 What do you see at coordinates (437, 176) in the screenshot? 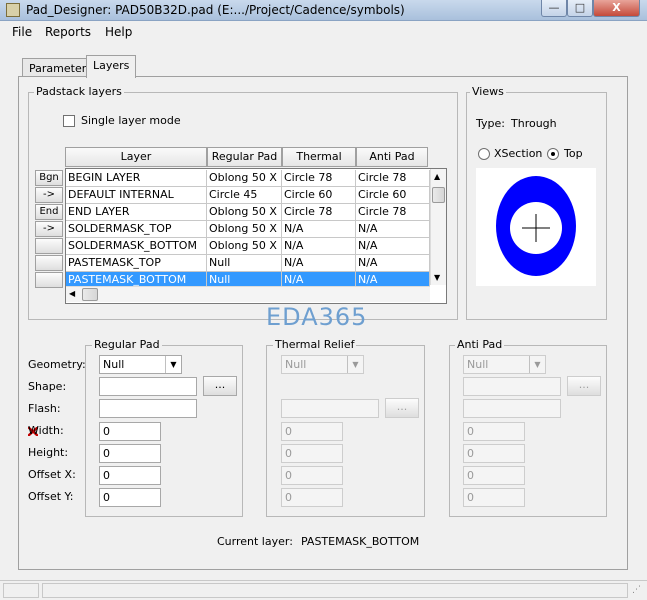
I see `scroll-up-icon: ▲` at bounding box center [437, 176].